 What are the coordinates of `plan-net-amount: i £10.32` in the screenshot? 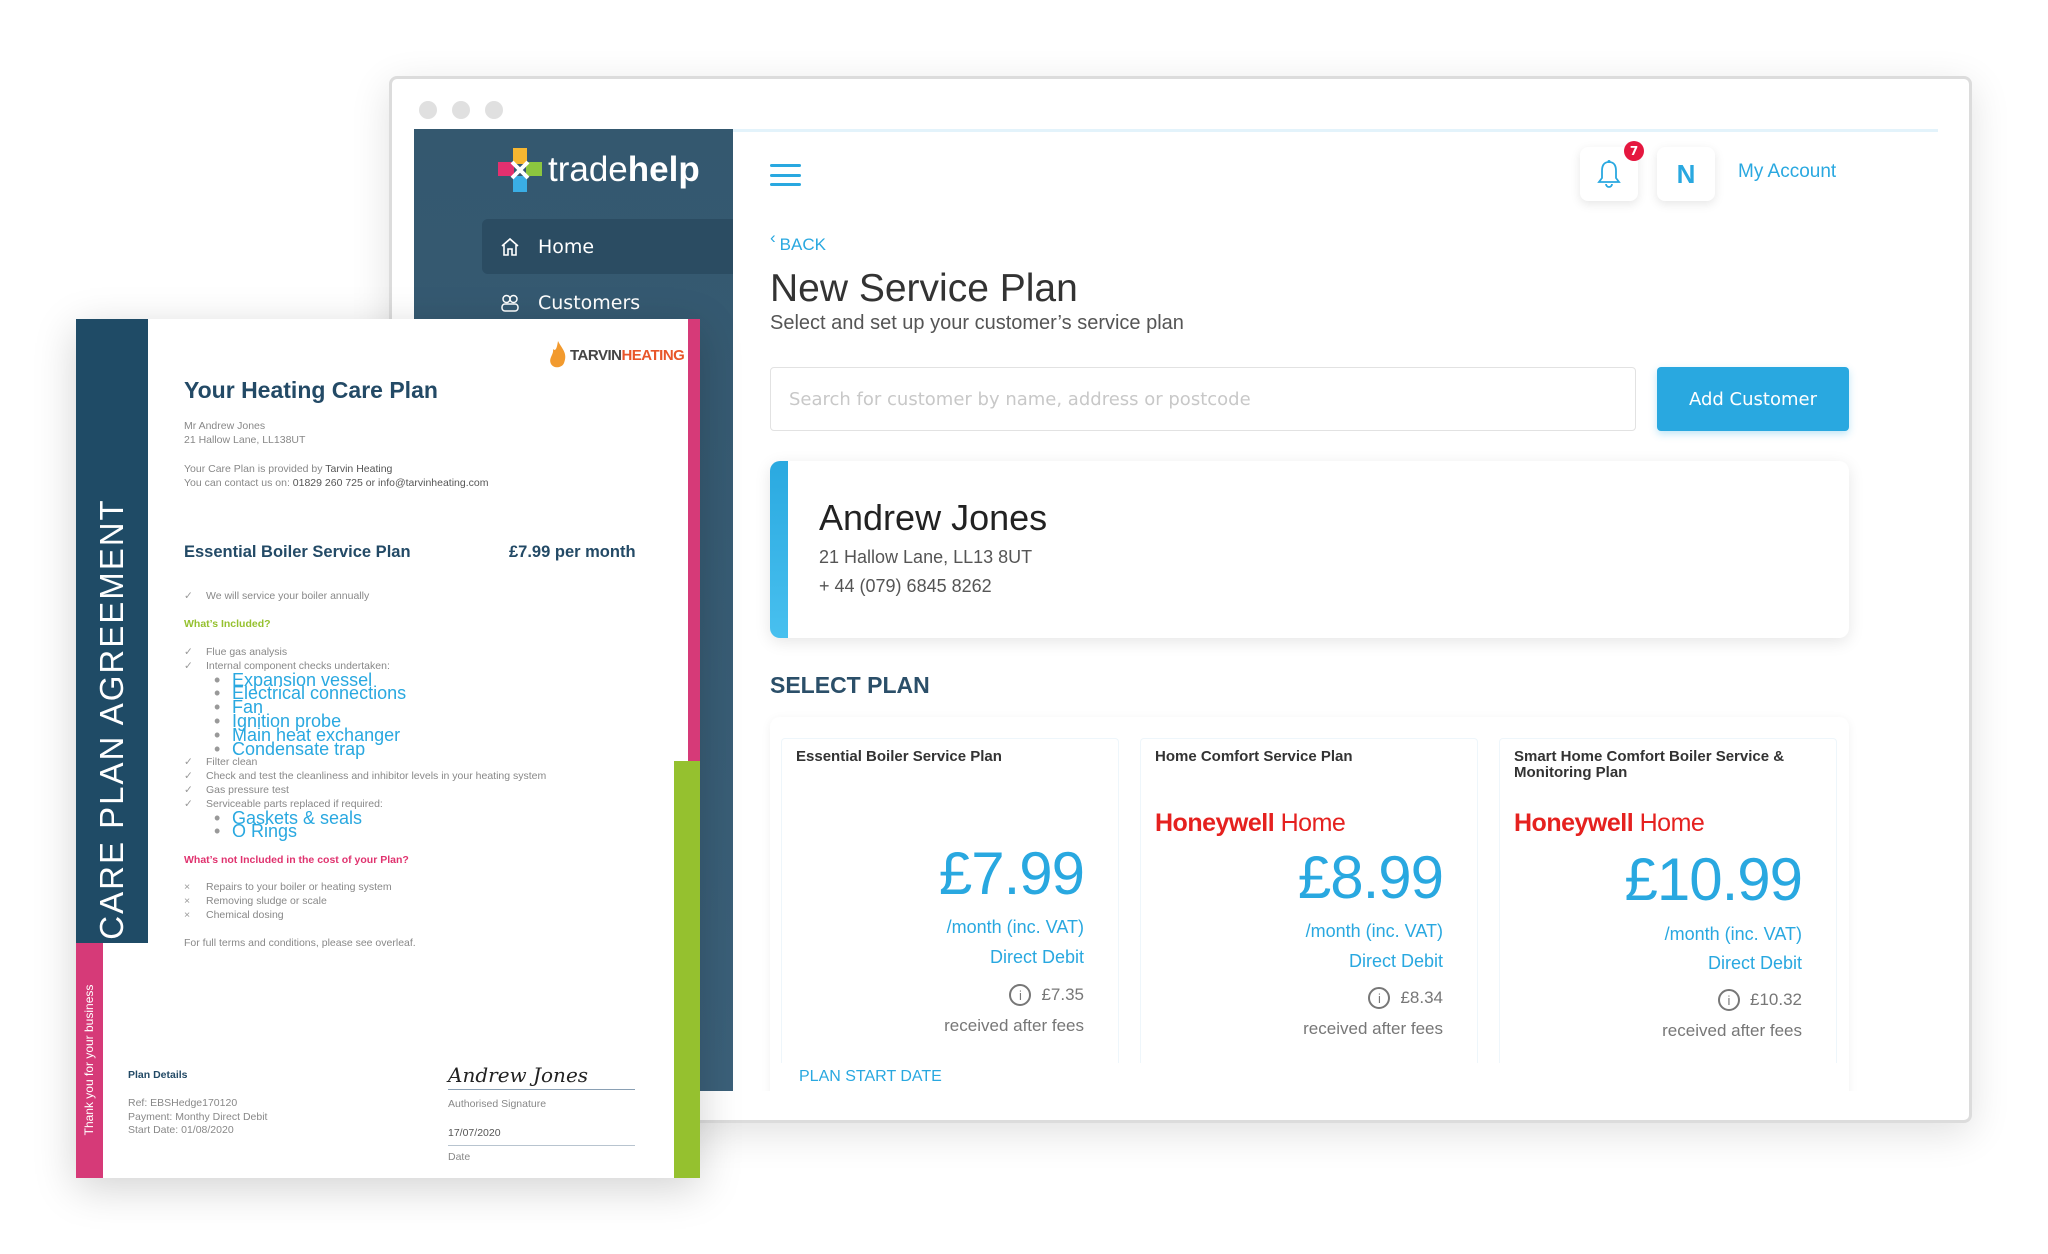 It's located at (1760, 1000).